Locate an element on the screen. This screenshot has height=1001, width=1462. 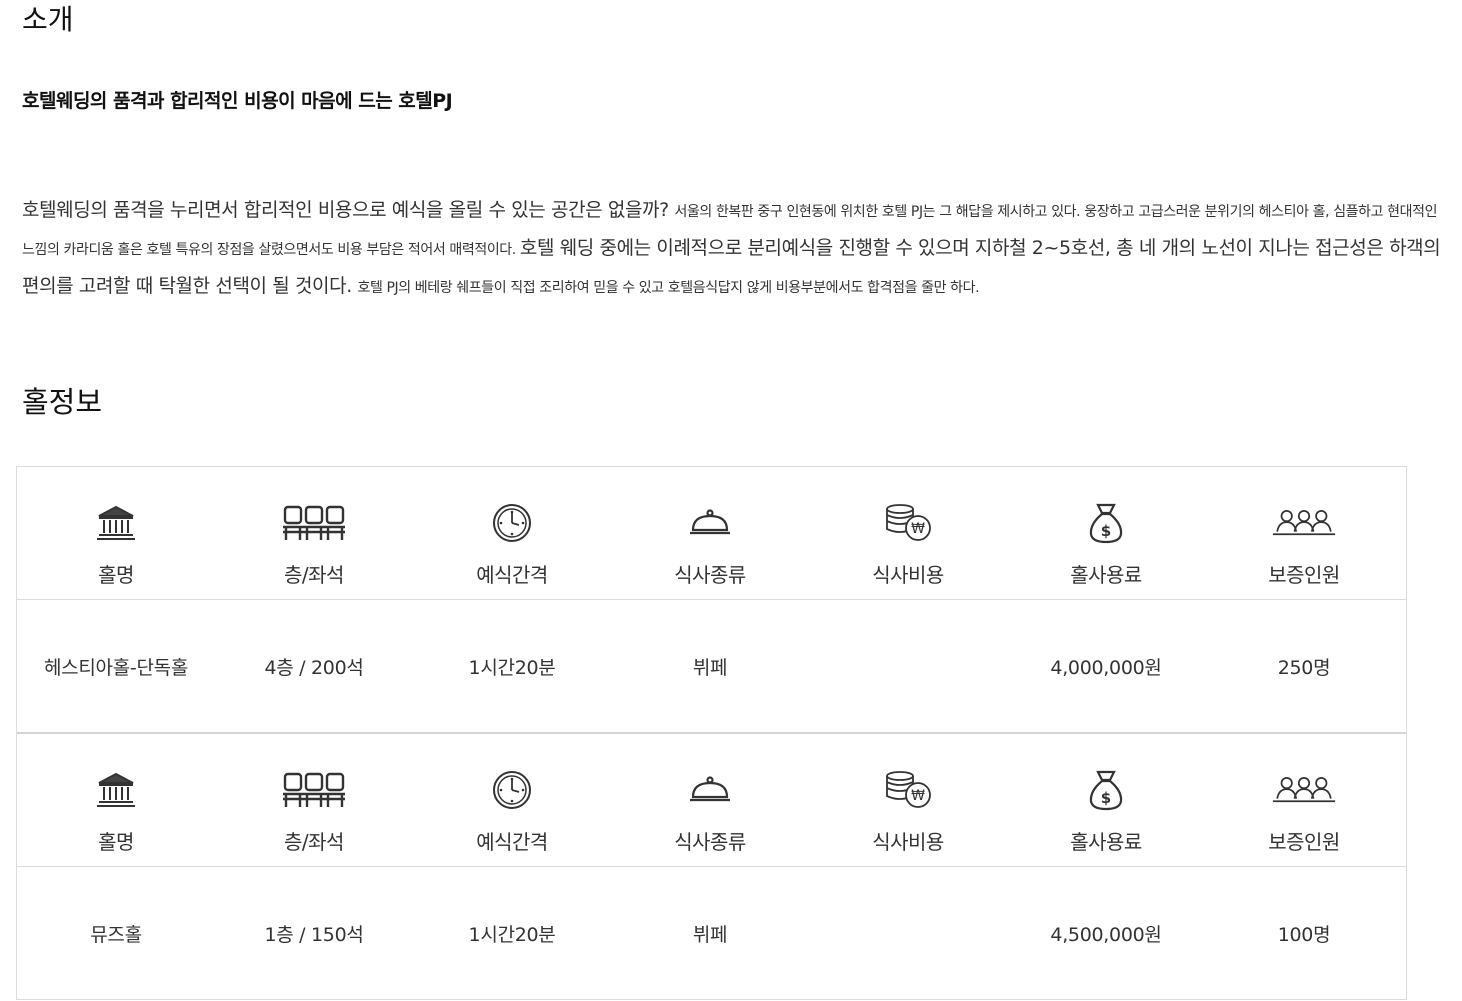
hall-value-row: 뮤즈홀 1층 / 150석 1시간20분 뷔페 4,500,000원 100명 is located at coordinates (711, 933).